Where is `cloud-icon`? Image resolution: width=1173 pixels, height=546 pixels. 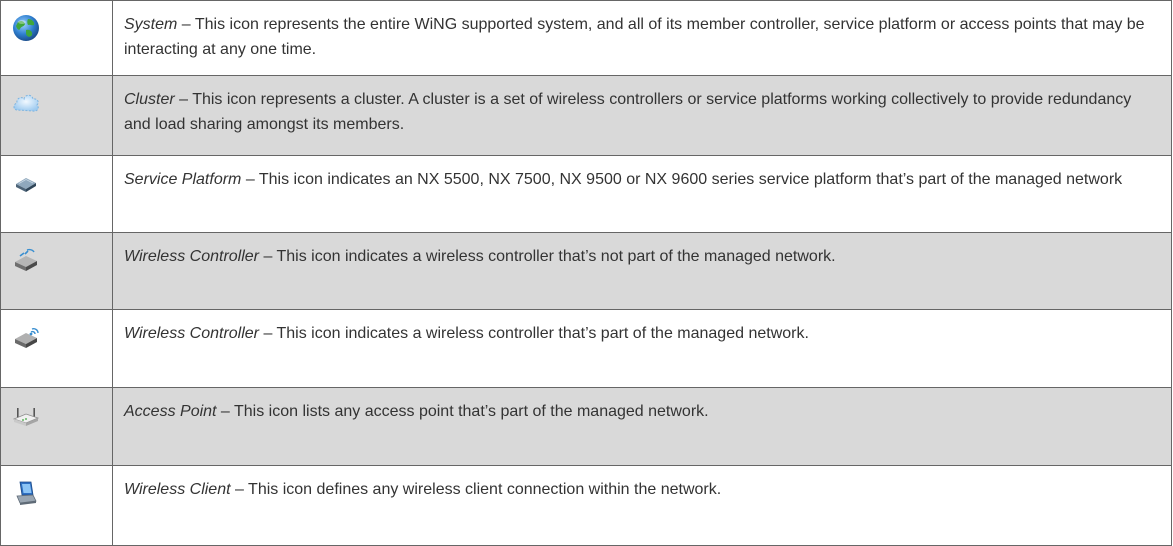 cloud-icon is located at coordinates (26, 103).